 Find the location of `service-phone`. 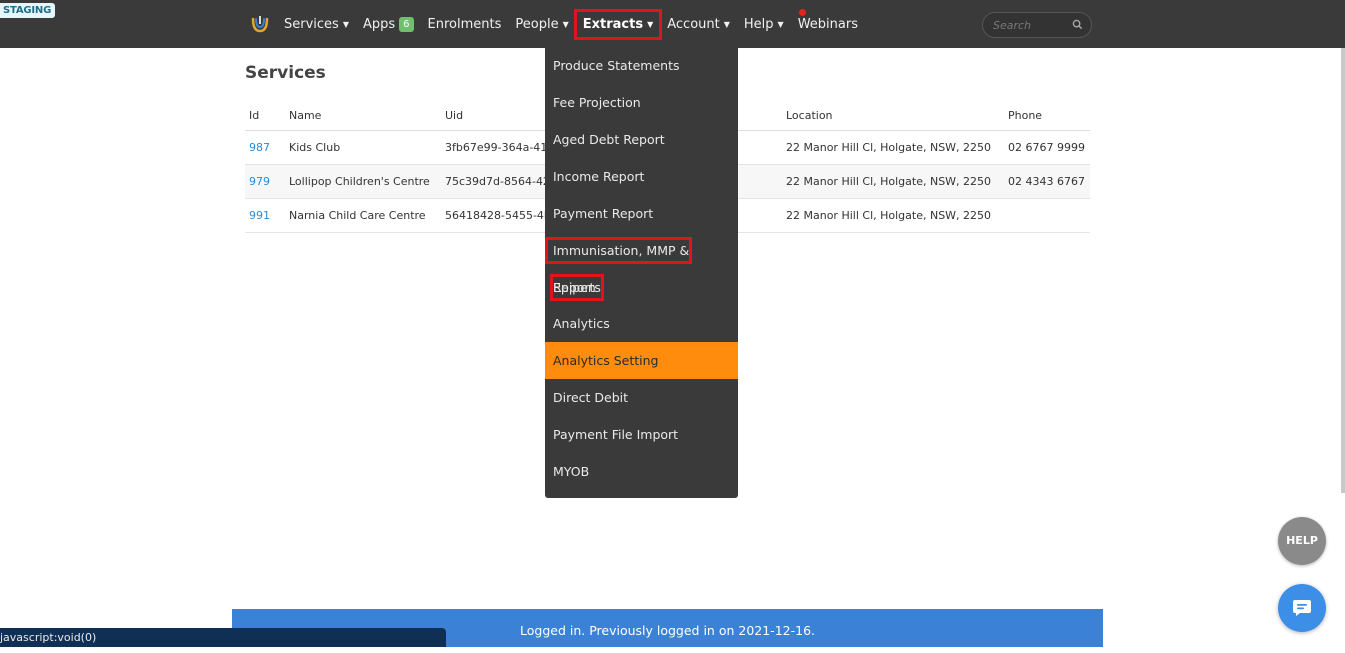

service-phone is located at coordinates (1047, 215).